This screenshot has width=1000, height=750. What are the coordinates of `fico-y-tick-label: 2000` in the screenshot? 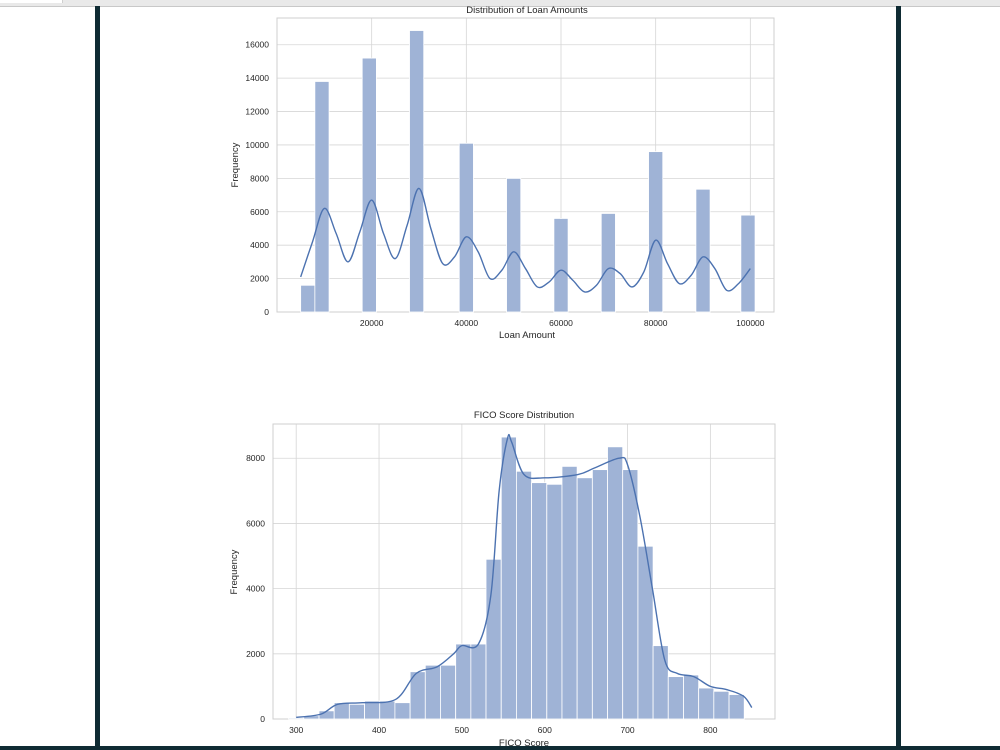 It's located at (255, 654).